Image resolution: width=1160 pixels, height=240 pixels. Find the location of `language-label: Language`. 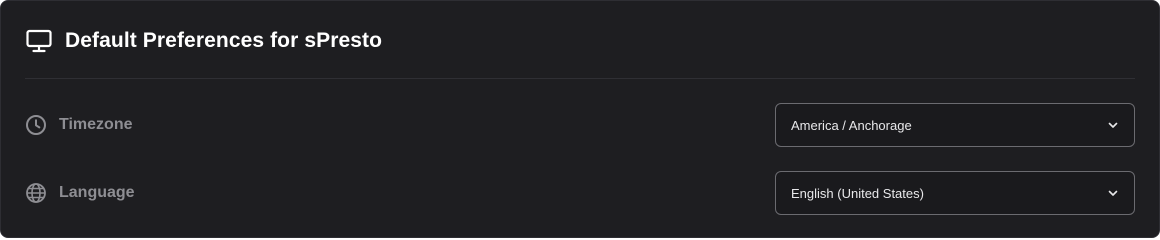

language-label: Language is located at coordinates (97, 192).